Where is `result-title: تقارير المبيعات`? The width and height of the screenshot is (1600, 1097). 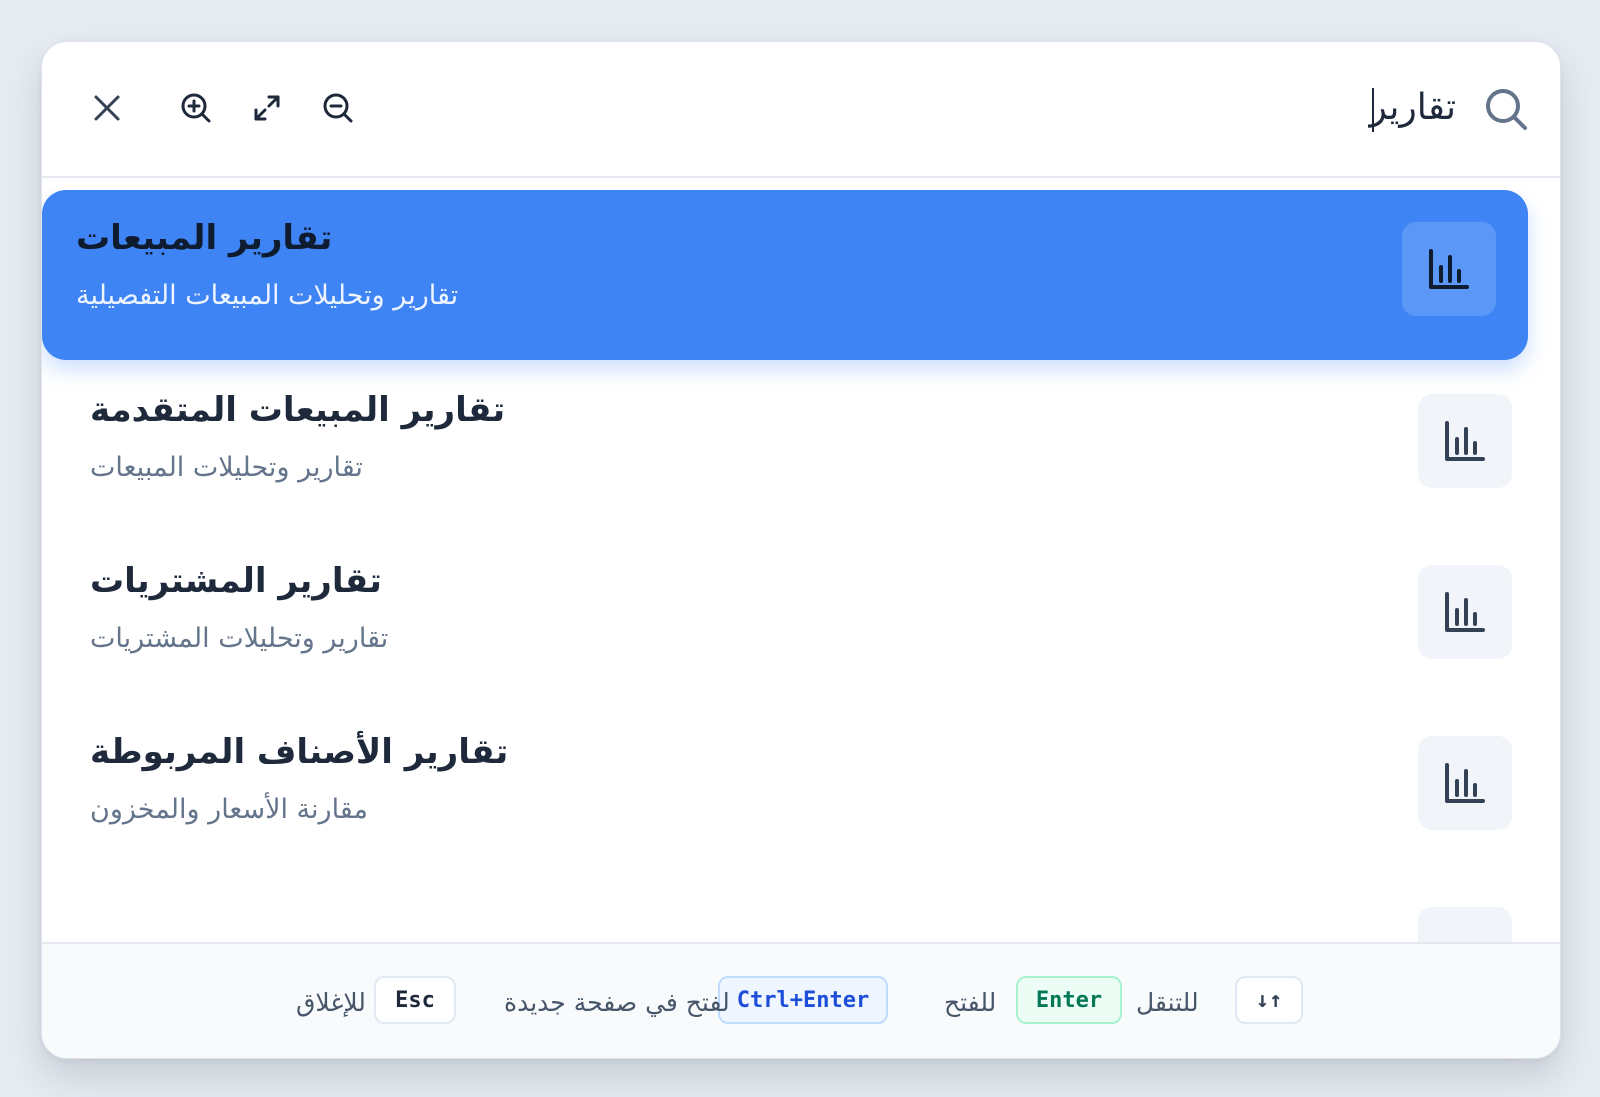 result-title: تقارير المبيعات is located at coordinates (204, 238).